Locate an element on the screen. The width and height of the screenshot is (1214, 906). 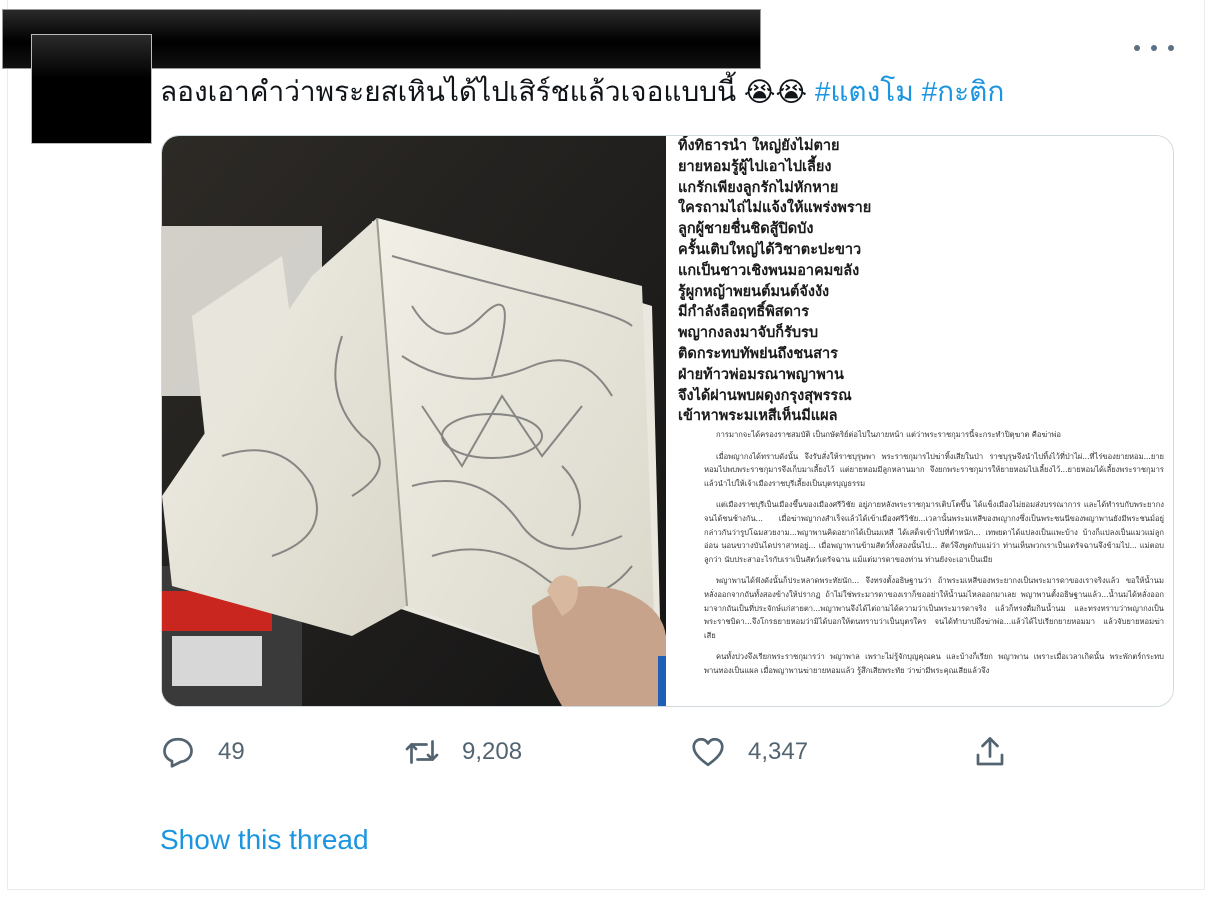
share-icon is located at coordinates (990, 751).